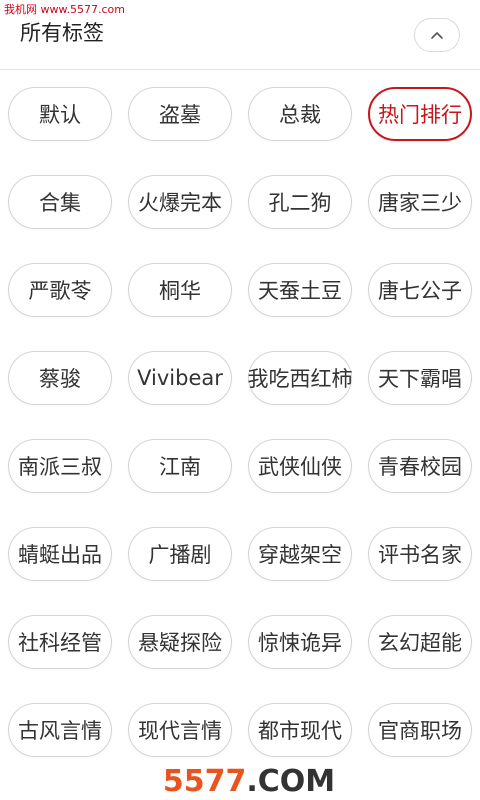 Image resolution: width=480 pixels, height=800 pixels. What do you see at coordinates (300, 290) in the screenshot?
I see `tag-chip: 天蚕土豆` at bounding box center [300, 290].